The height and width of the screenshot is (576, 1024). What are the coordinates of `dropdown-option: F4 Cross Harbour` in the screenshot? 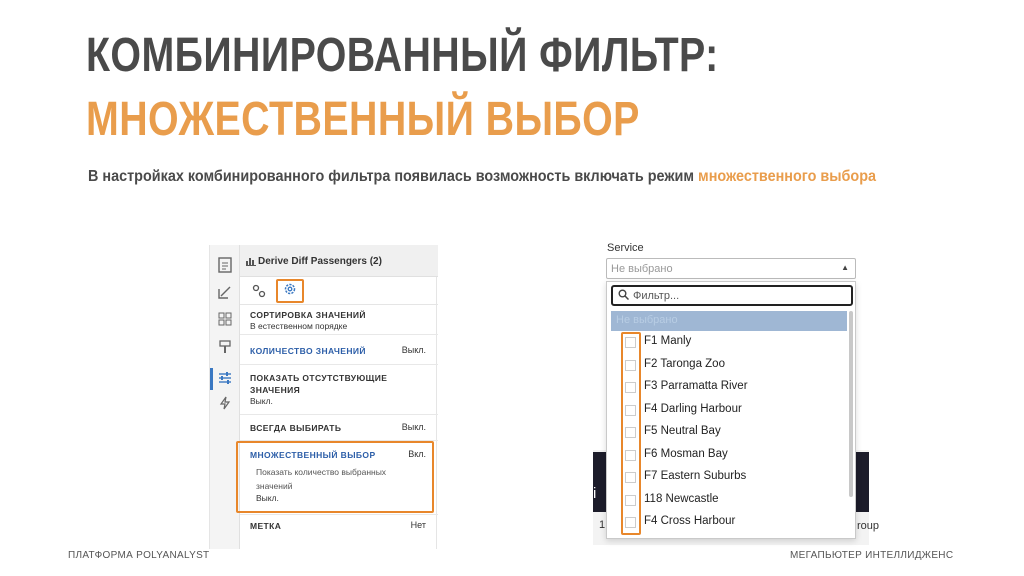 It's located at (729, 523).